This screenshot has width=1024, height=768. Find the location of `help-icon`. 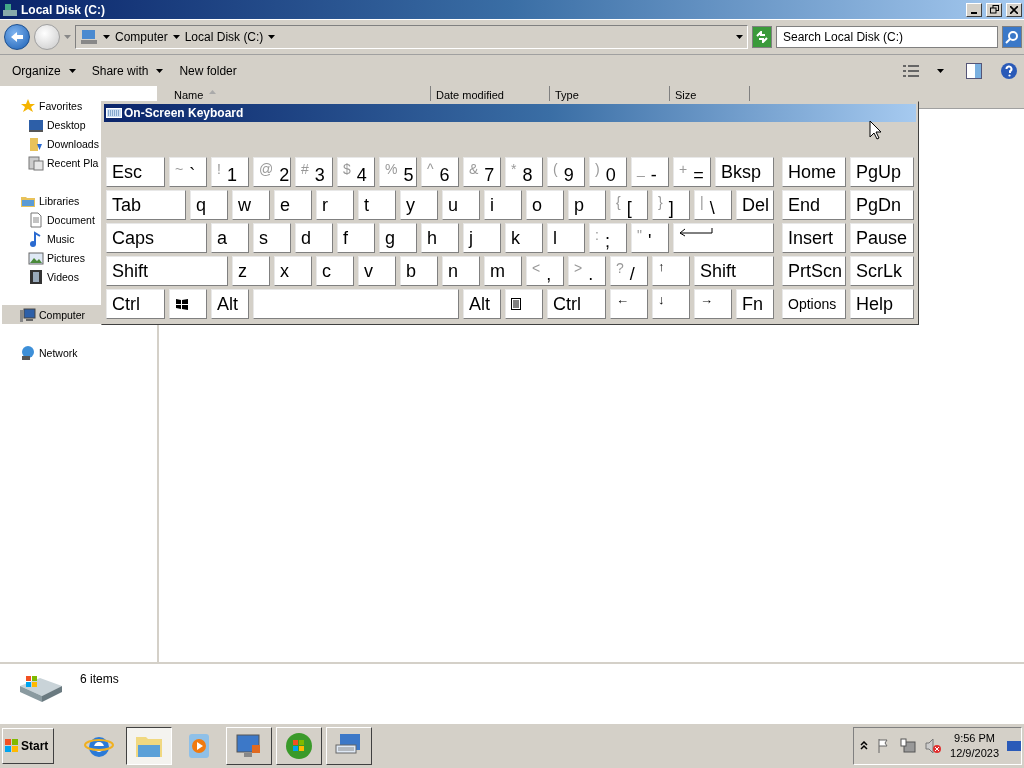

help-icon is located at coordinates (1009, 70).